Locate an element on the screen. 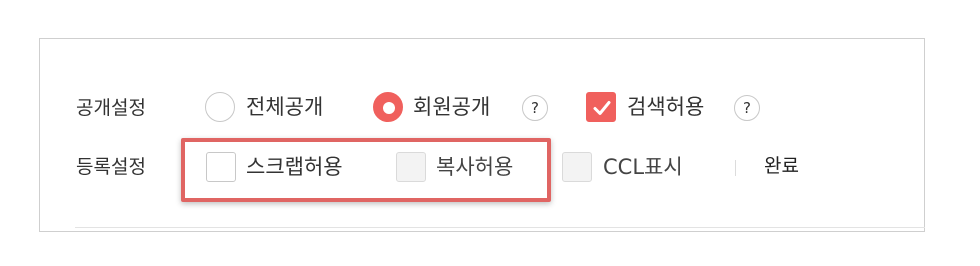 The image size is (980, 266). radio-public-all-label: 전체공개 is located at coordinates (285, 107).